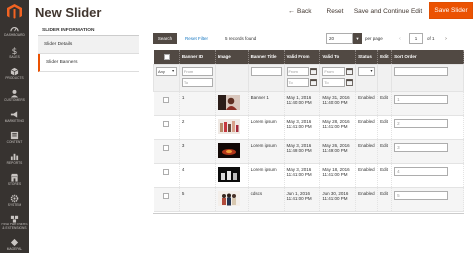 The image size is (474, 253). What do you see at coordinates (197, 82) in the screenshot?
I see `banner-id-to-input: To` at bounding box center [197, 82].